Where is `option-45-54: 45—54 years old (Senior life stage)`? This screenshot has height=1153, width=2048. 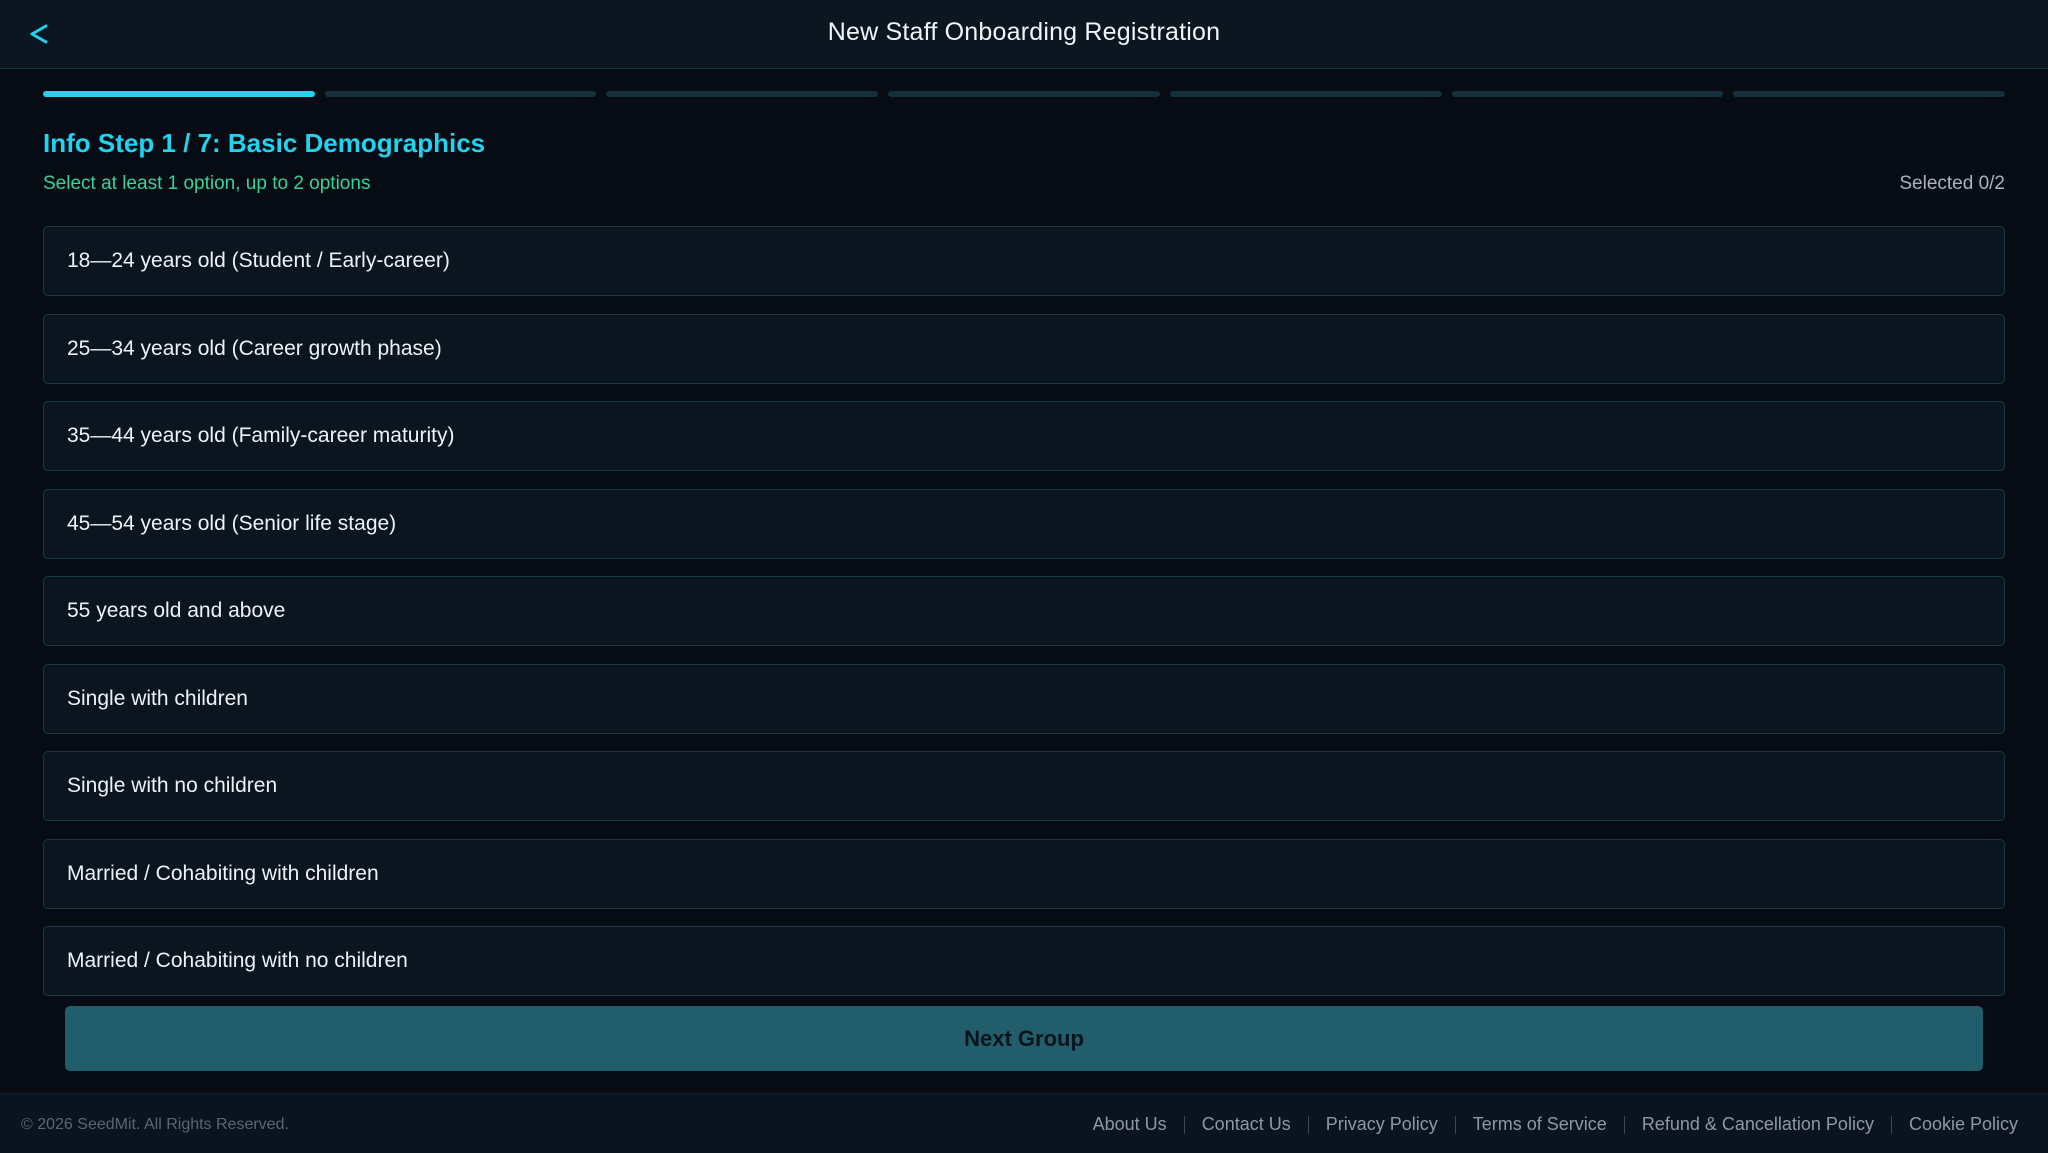
option-45-54: 45—54 years old (Senior life stage) is located at coordinates (1024, 523).